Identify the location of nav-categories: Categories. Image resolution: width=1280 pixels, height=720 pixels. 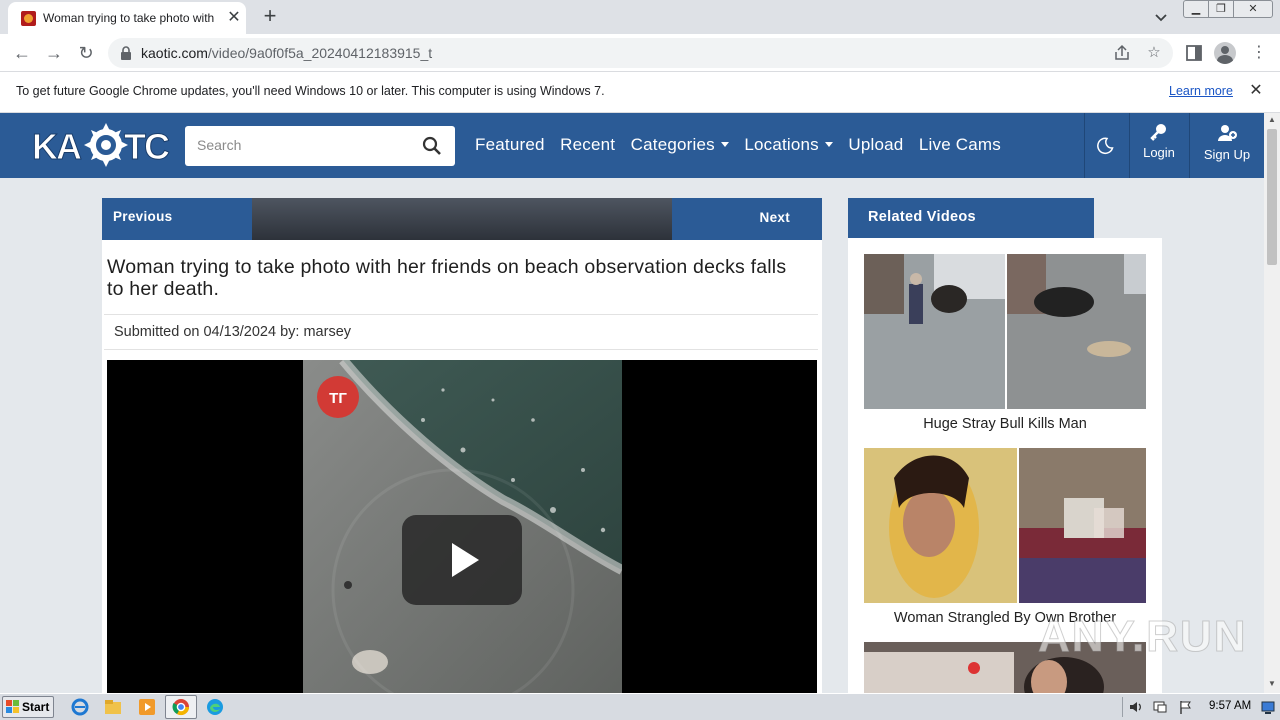
(680, 145).